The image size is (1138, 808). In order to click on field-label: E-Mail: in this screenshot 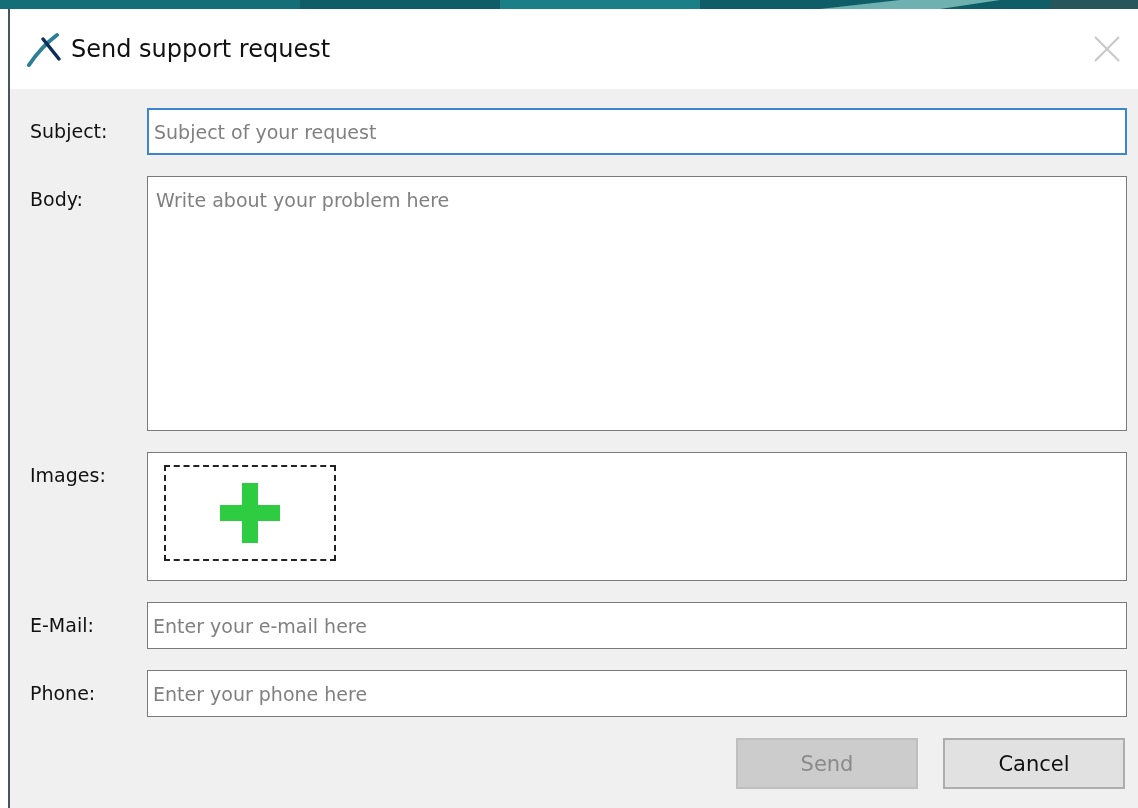, I will do `click(62, 625)`.